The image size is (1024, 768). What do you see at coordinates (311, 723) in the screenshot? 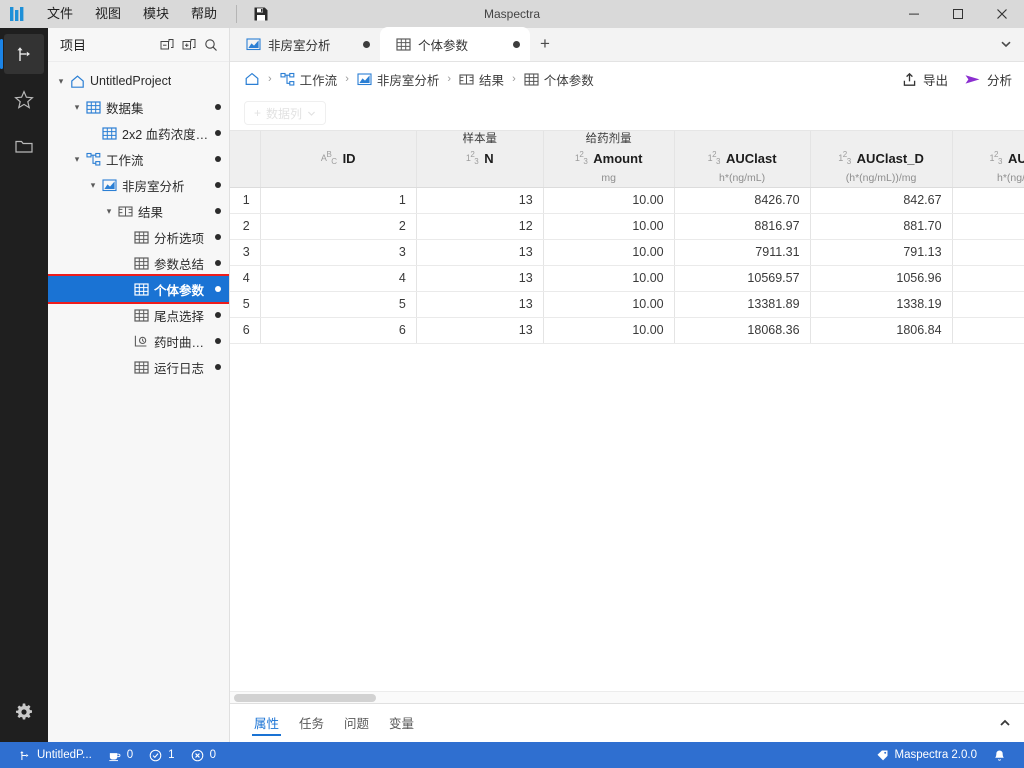
I see `bottom-panel-tab-1: 任务` at bounding box center [311, 723].